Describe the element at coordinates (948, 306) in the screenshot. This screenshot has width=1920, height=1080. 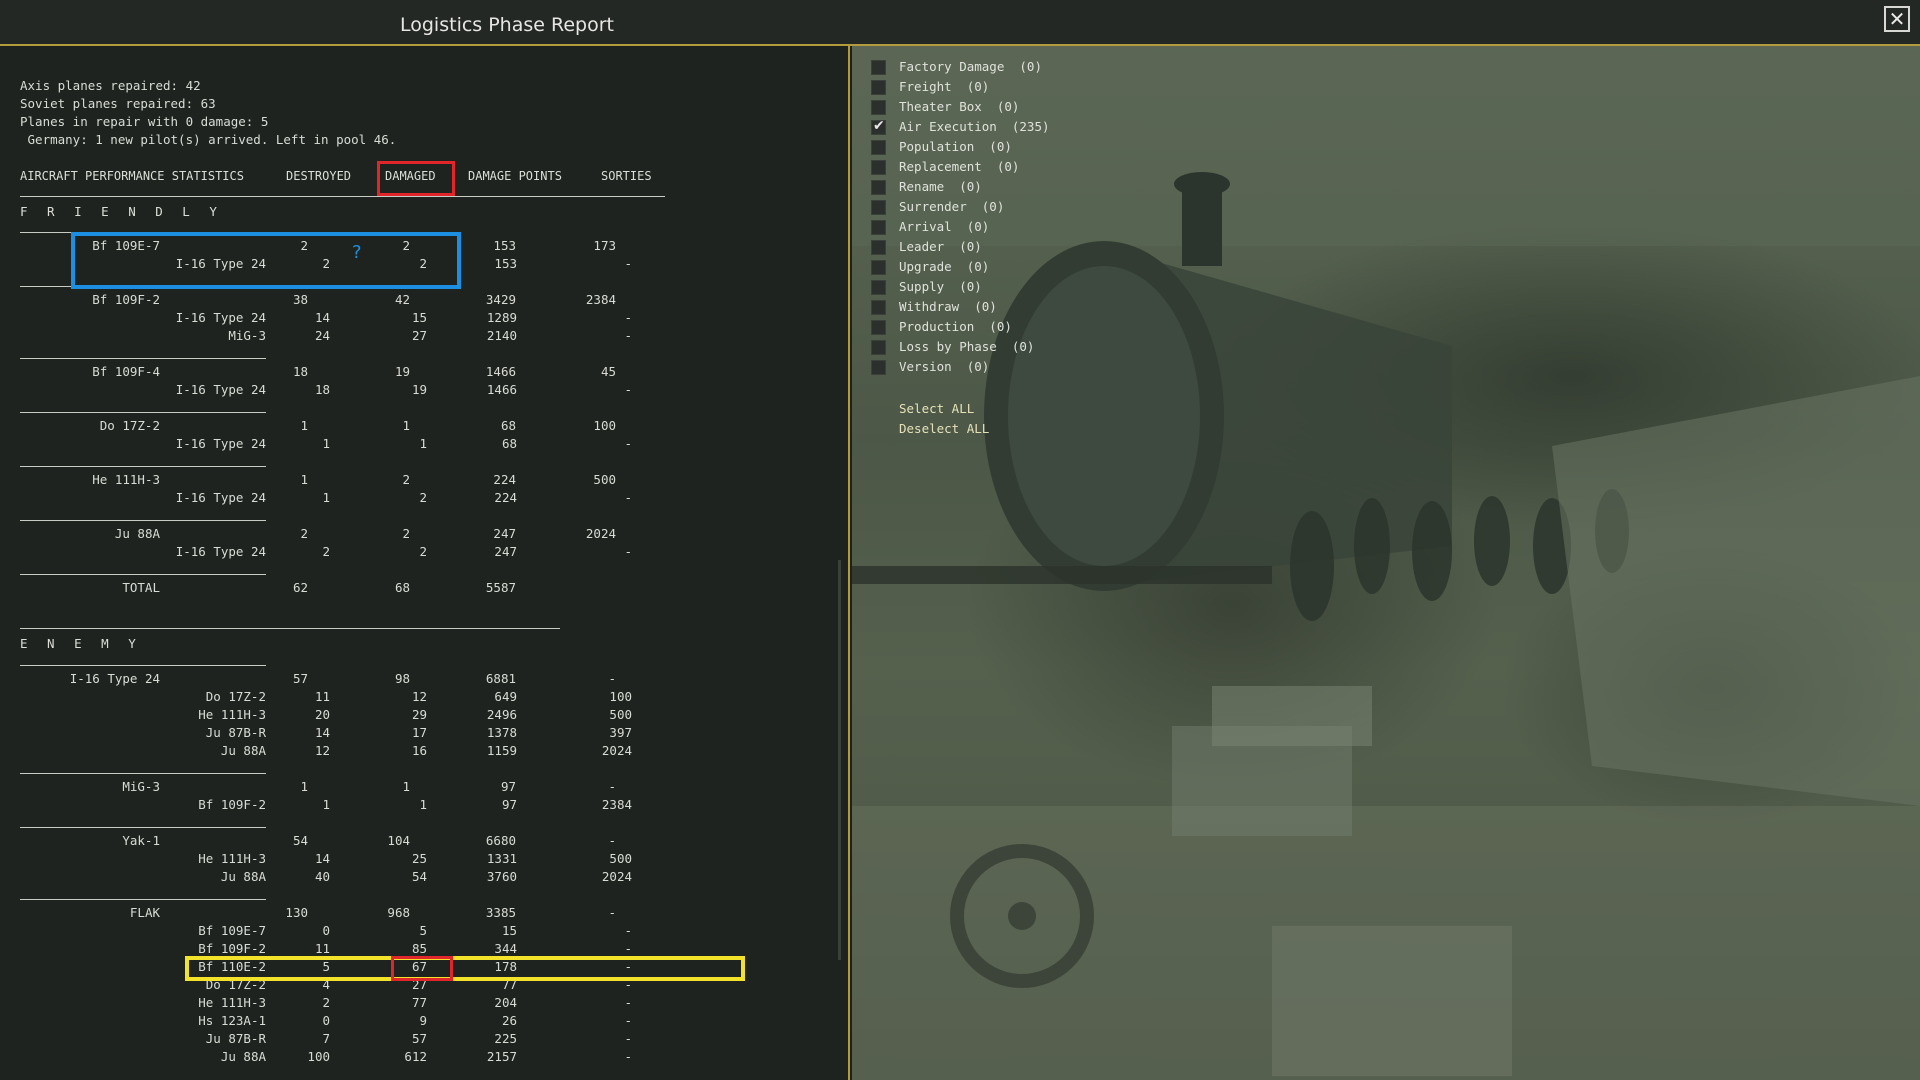
I see `filter-label: Withdraw (0)` at that location.